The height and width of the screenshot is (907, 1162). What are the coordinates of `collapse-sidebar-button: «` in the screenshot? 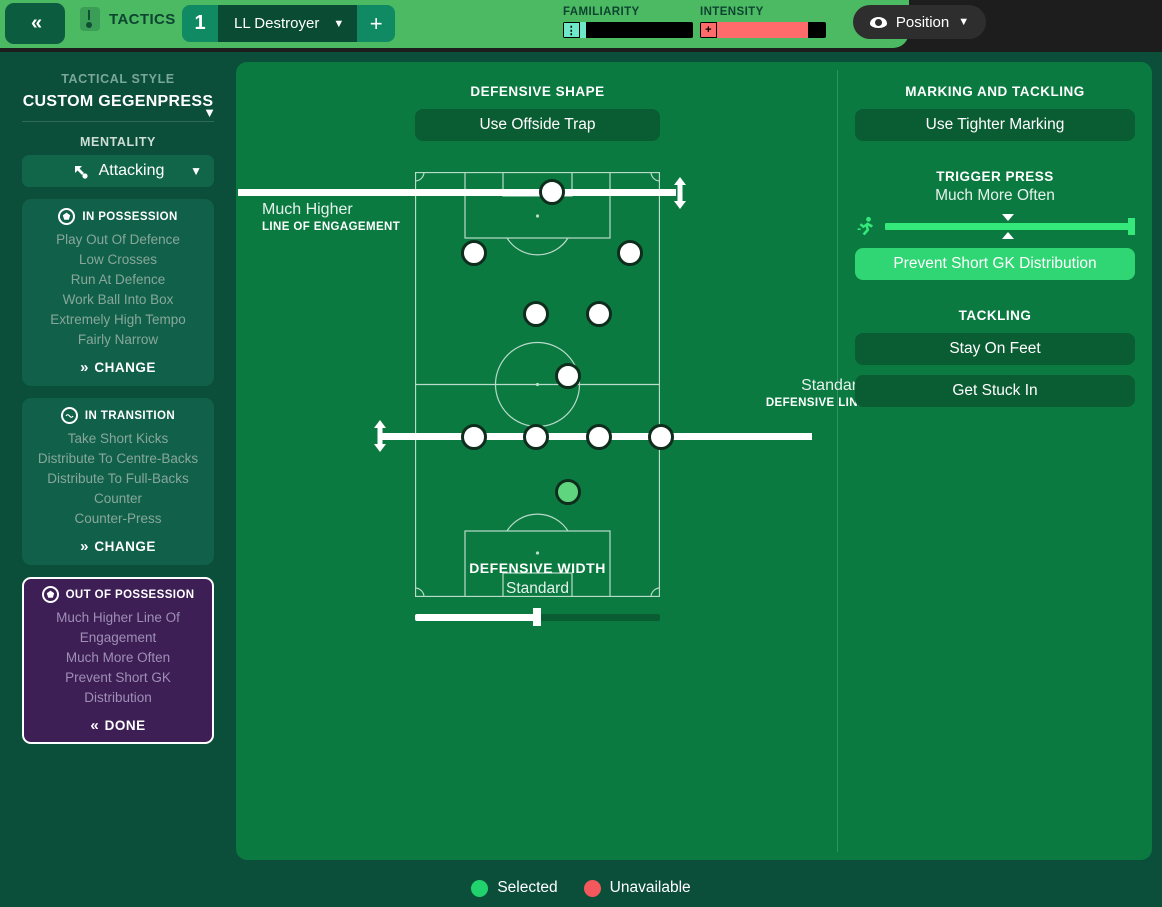 It's located at (35, 23).